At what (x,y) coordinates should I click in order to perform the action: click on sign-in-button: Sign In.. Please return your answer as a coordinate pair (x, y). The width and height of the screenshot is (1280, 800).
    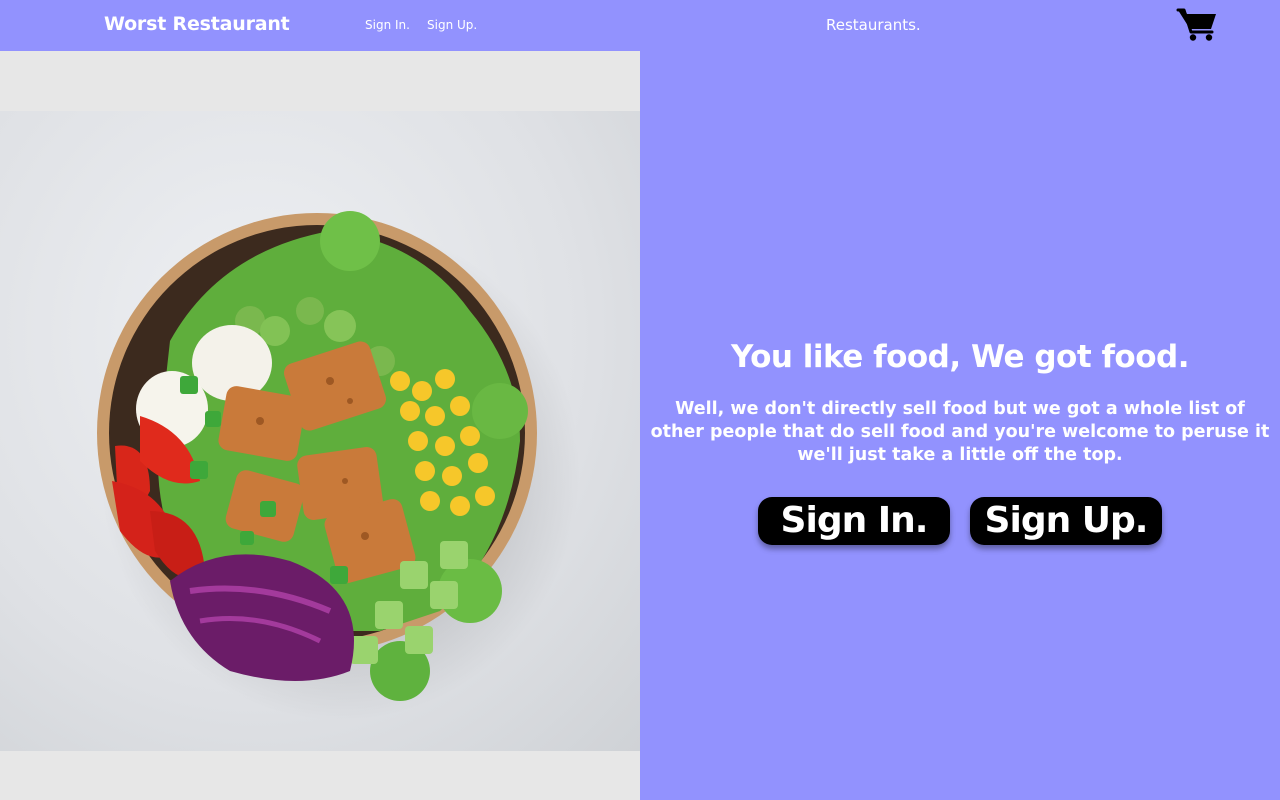
    Looking at the image, I should click on (854, 521).